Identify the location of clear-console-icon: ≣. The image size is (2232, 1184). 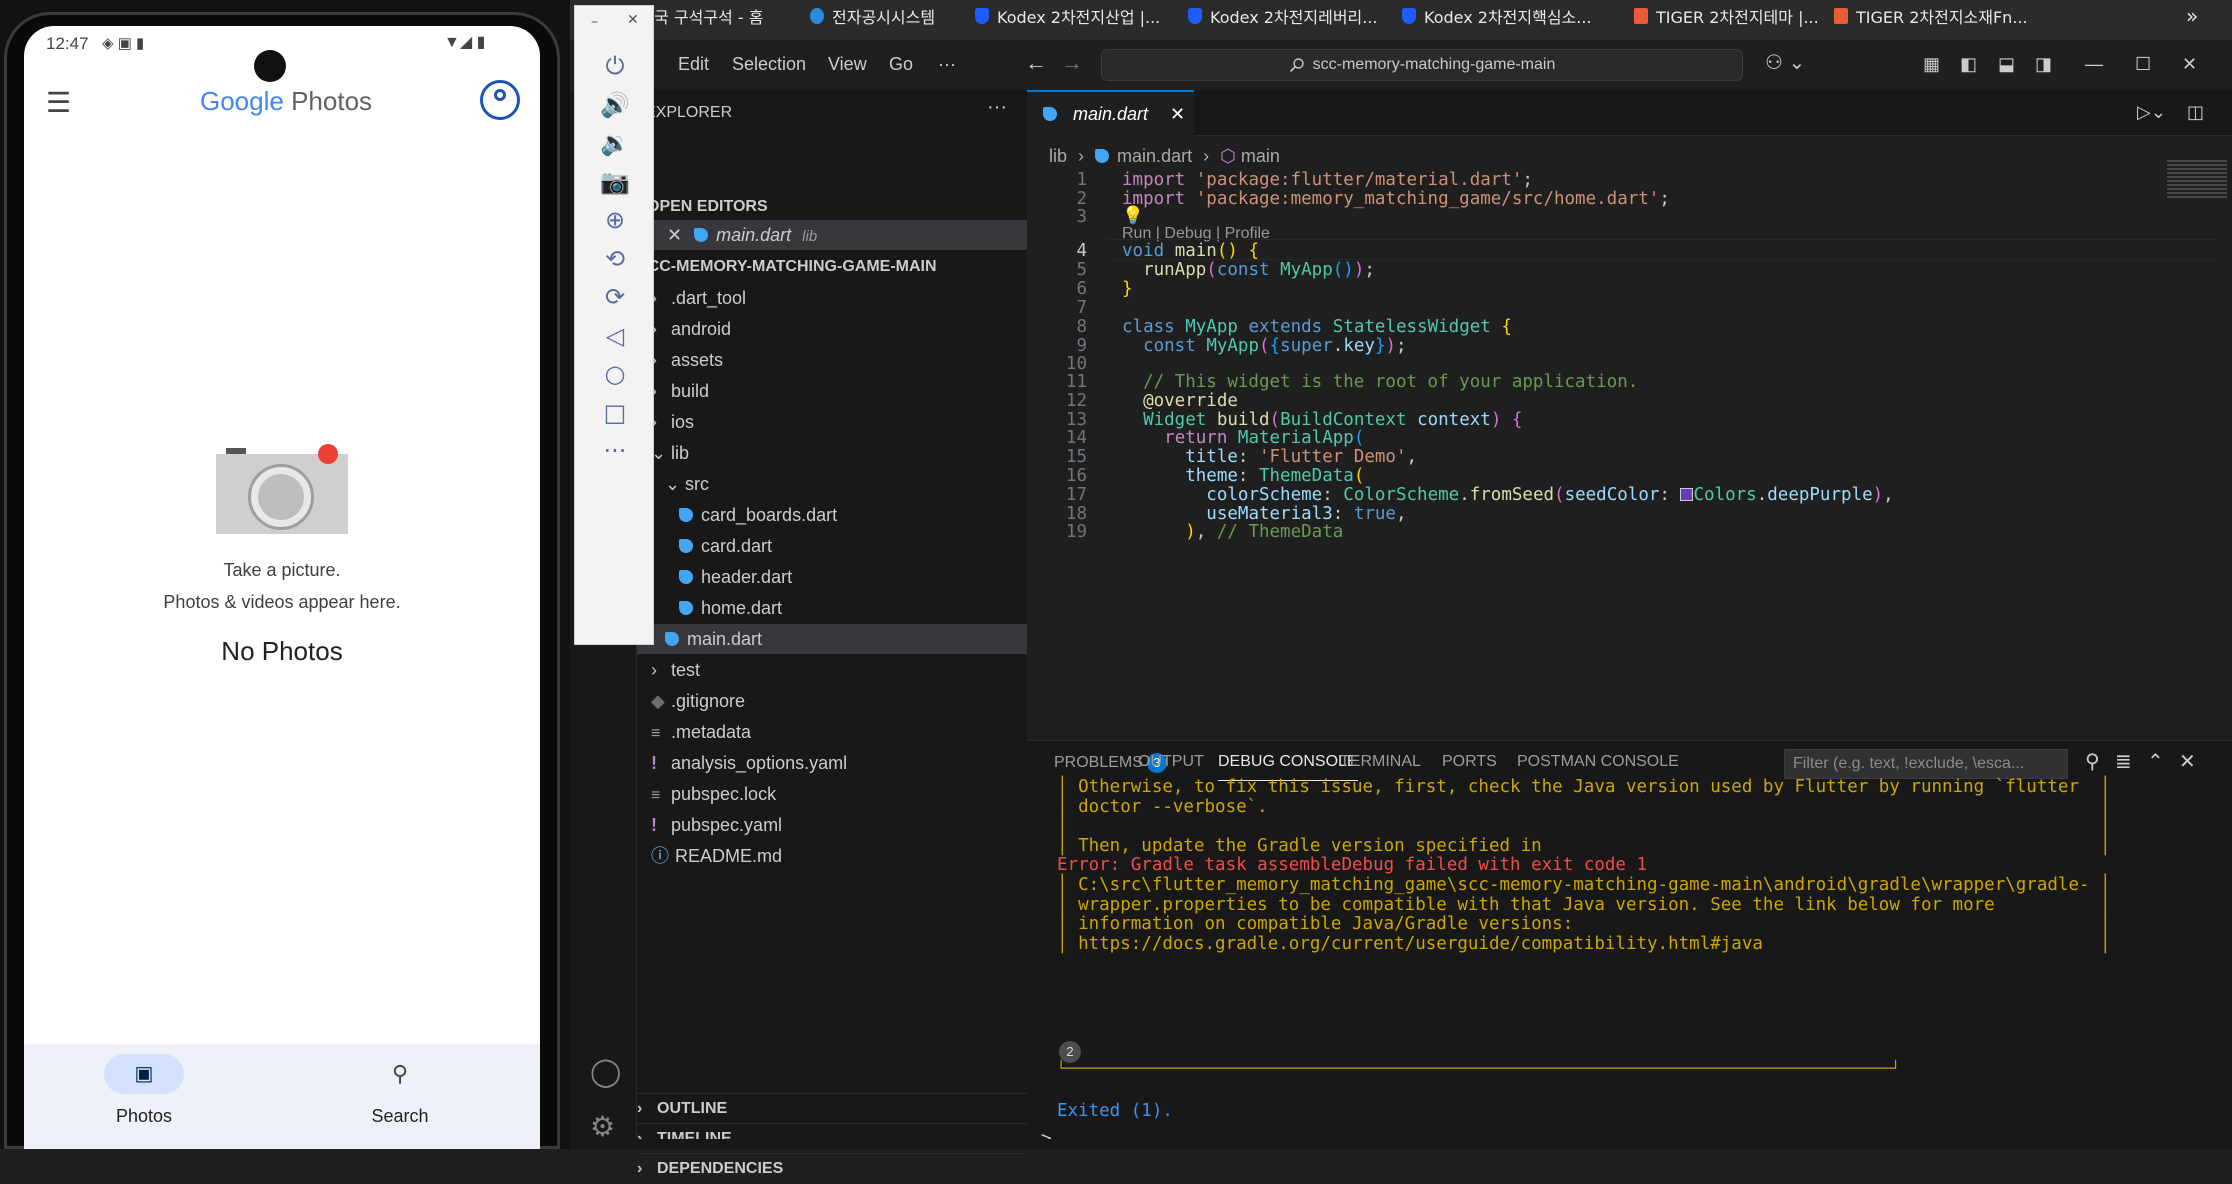
(2123, 761).